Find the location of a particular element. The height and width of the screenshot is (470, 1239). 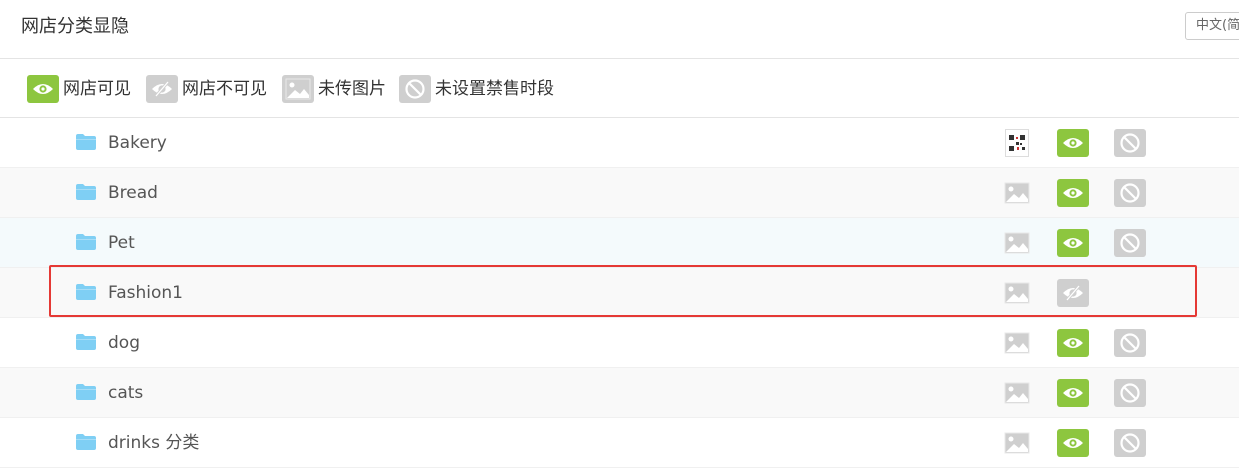

page-title: 网店分类显隐 is located at coordinates (75, 26).